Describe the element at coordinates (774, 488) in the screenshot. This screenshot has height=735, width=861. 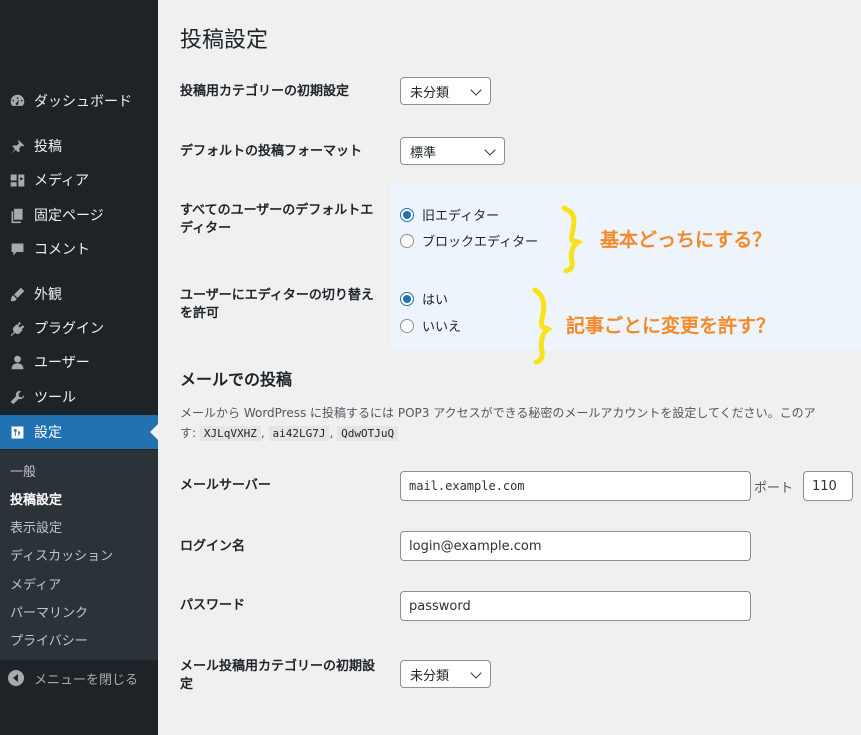
I see `port-label: ポート` at that location.